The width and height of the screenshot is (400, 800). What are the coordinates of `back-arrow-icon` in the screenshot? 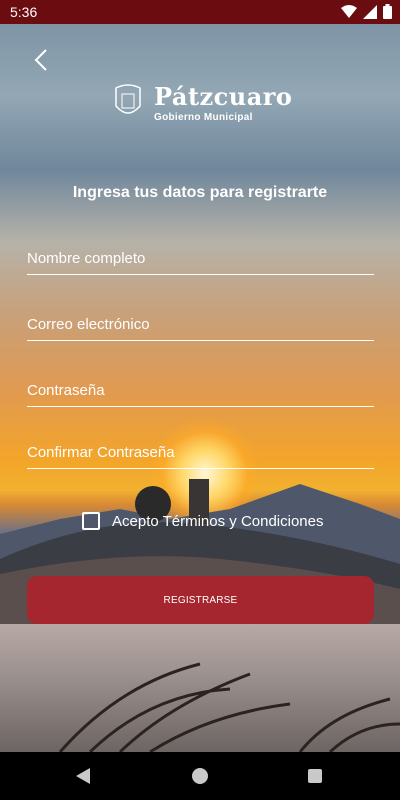 It's located at (42, 60).